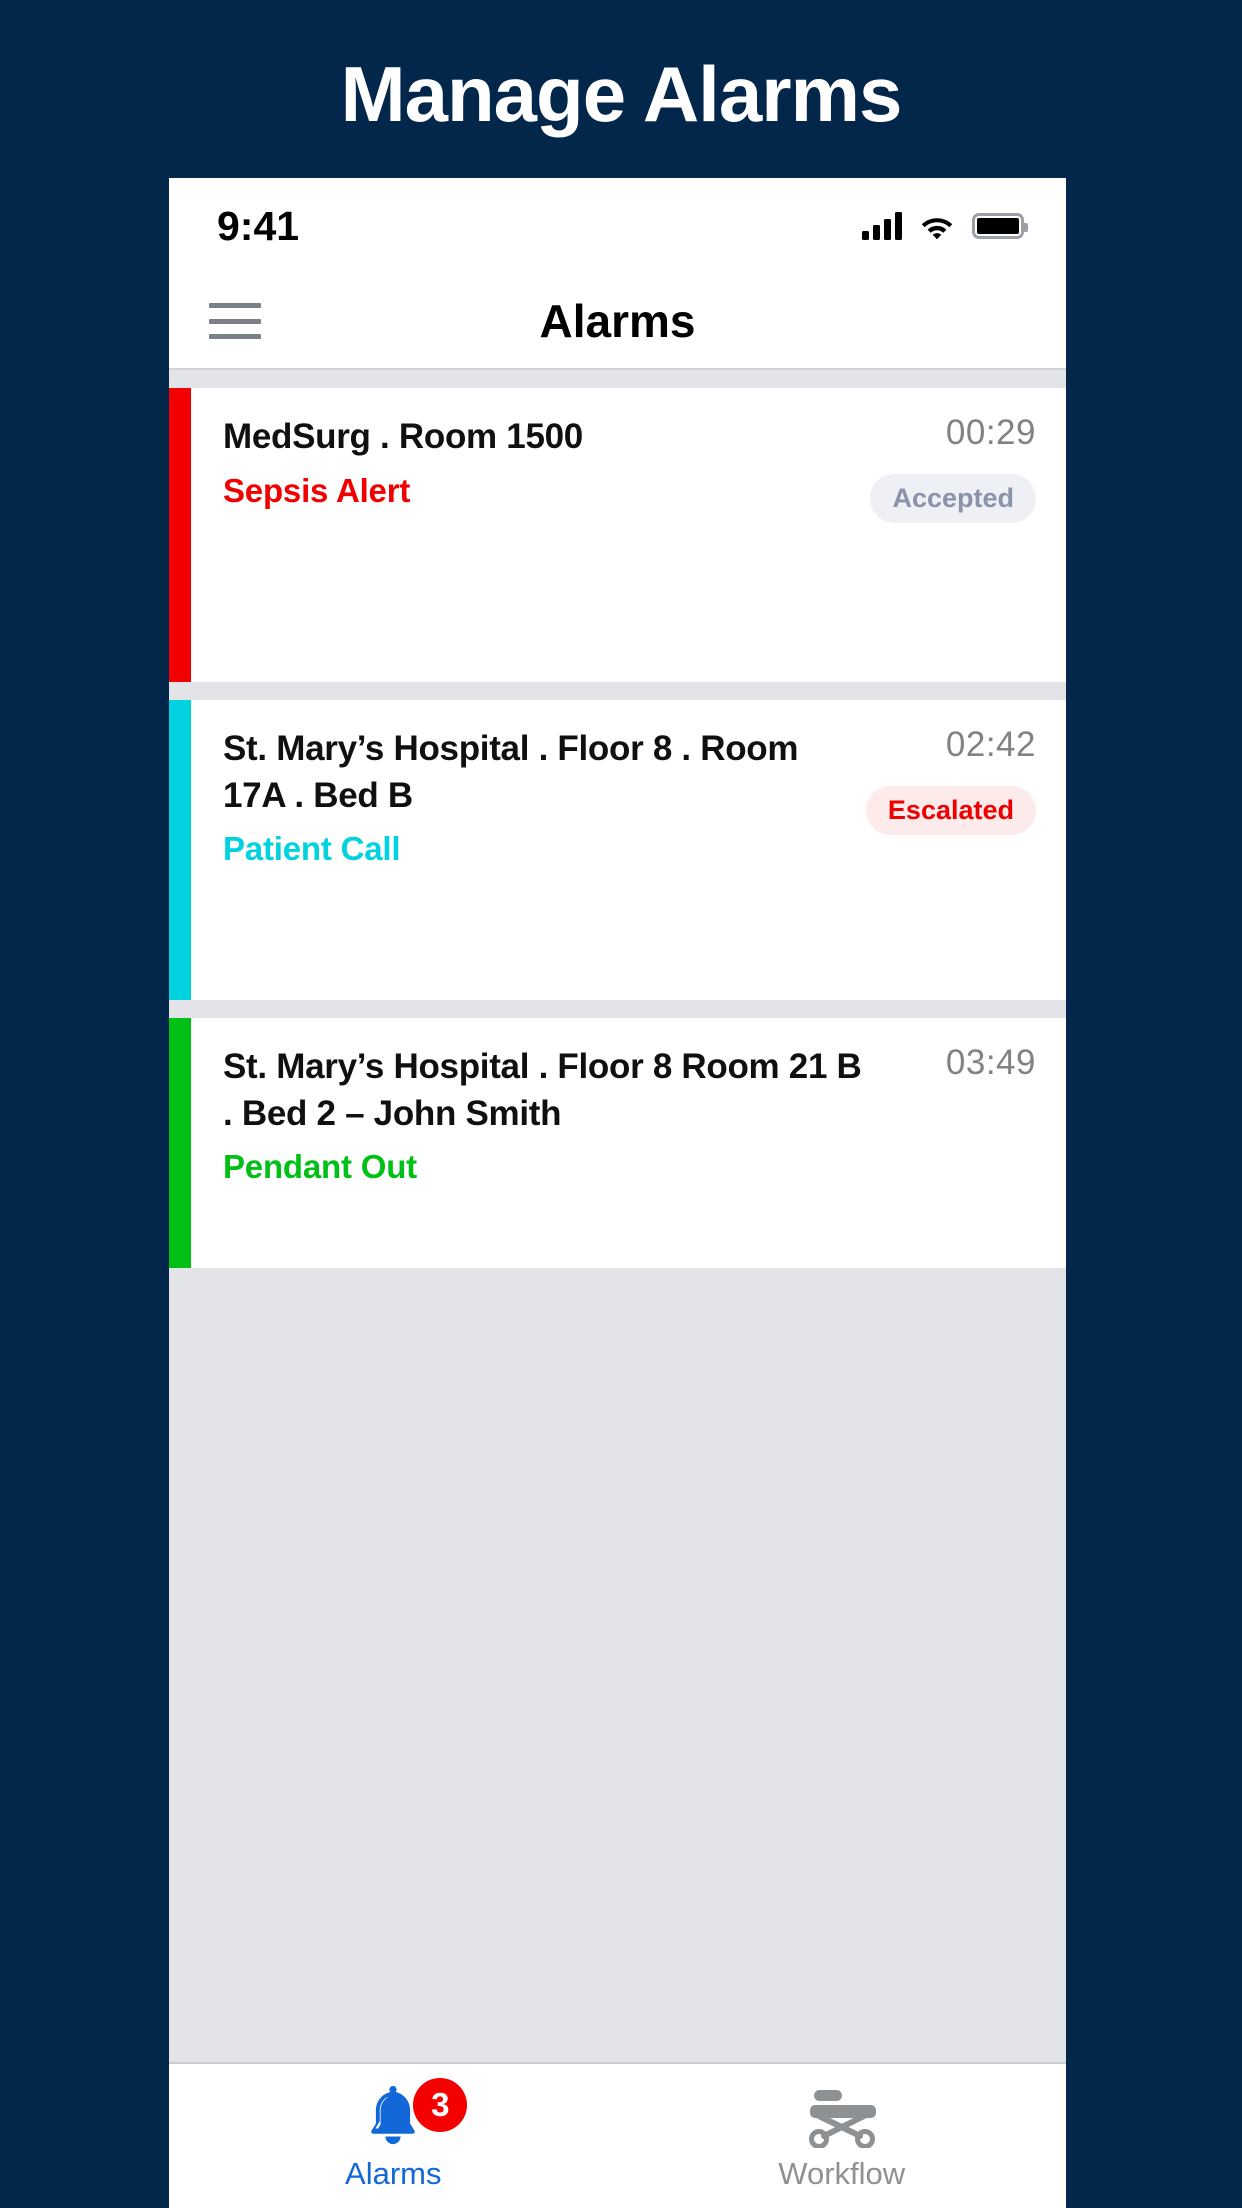 This screenshot has width=1242, height=2208. Describe the element at coordinates (990, 1062) in the screenshot. I see `alarm-timer: 03:49` at that location.